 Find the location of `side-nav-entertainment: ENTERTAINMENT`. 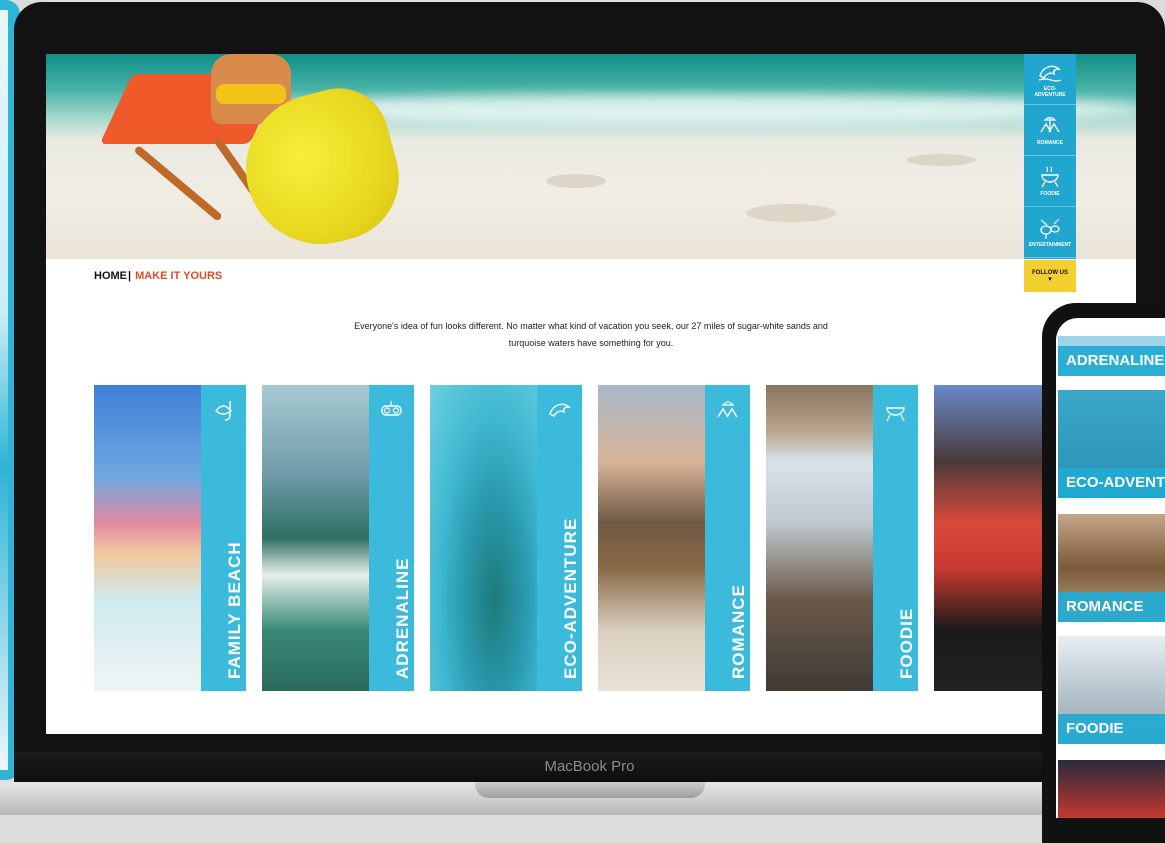

side-nav-entertainment: ENTERTAINMENT is located at coordinates (1050, 232).